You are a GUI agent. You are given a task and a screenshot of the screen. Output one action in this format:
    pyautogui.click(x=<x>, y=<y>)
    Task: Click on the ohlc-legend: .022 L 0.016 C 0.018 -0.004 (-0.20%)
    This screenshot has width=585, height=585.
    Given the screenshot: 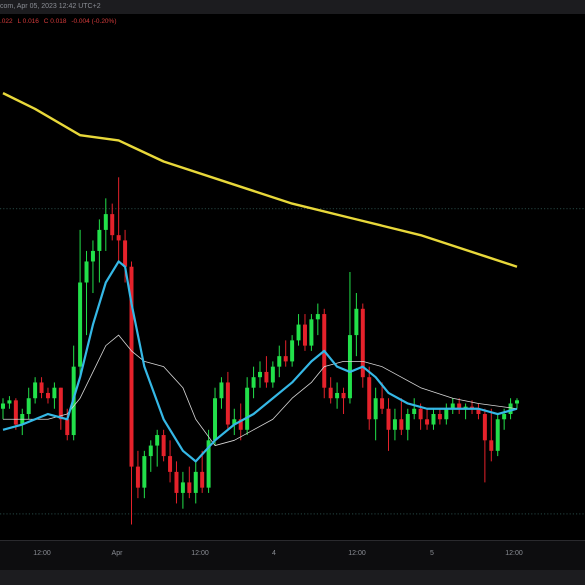 What is the action you would take?
    pyautogui.click(x=60, y=21)
    